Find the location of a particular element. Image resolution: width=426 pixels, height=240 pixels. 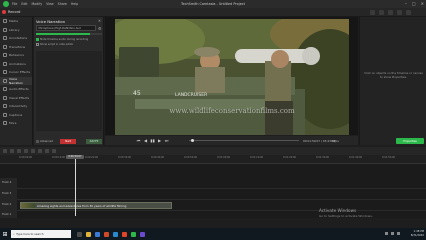

mail-icon is located at coordinates (115, 234).